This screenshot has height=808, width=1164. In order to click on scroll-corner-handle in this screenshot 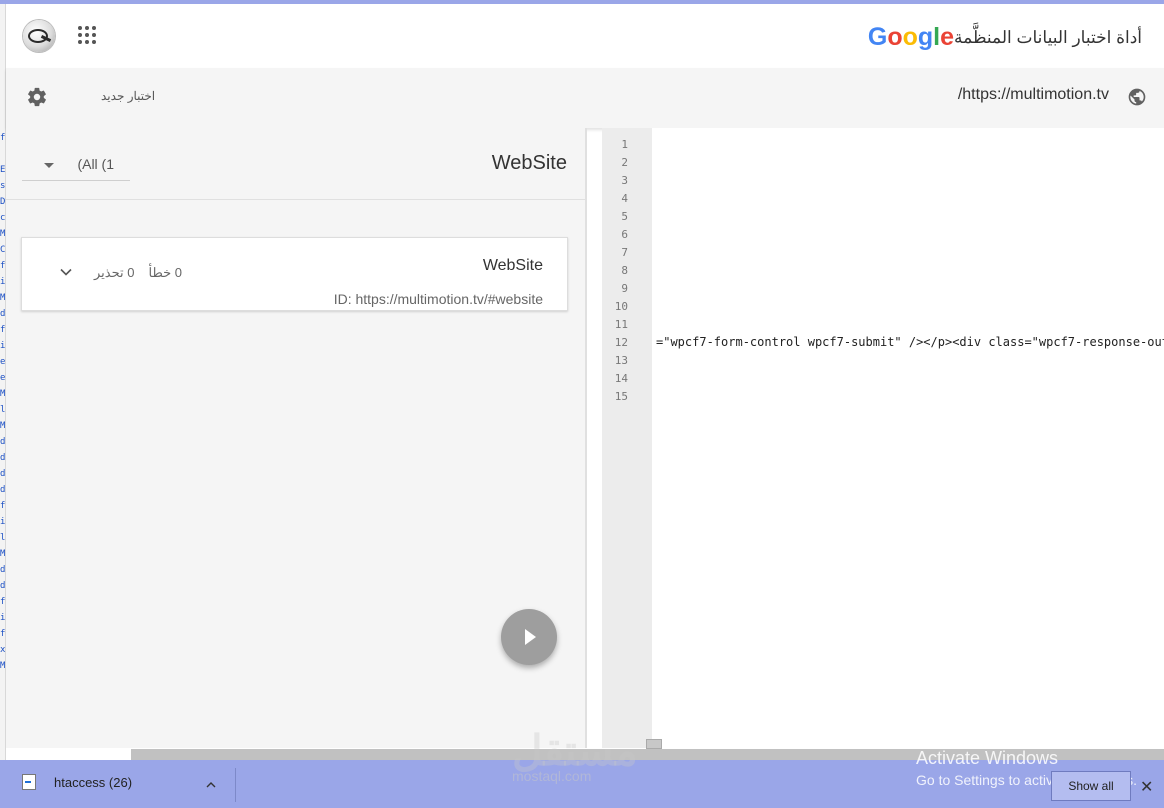, I will do `click(654, 744)`.